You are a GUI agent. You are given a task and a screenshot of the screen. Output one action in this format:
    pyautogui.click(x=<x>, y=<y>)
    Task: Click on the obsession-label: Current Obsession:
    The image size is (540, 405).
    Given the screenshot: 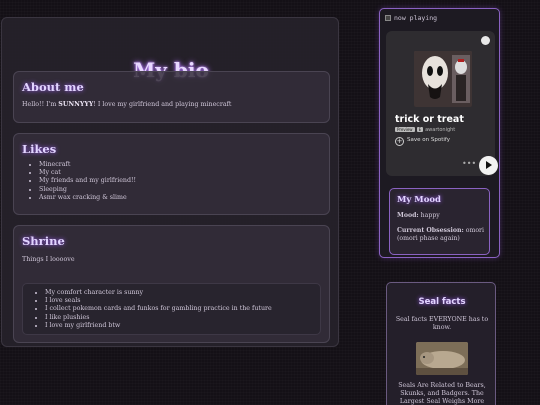 What is the action you would take?
    pyautogui.click(x=430, y=230)
    